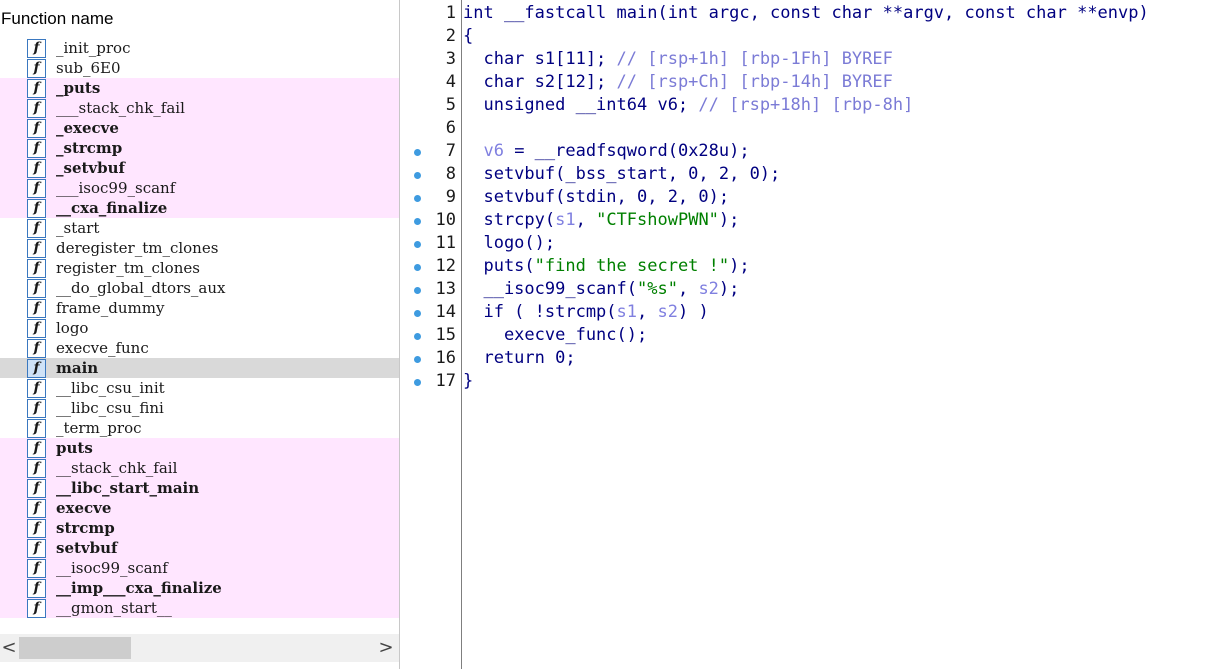 The height and width of the screenshot is (669, 1221). I want to click on code-line: 14 if ( !strcmp(s1, s2) ), so click(811, 312).